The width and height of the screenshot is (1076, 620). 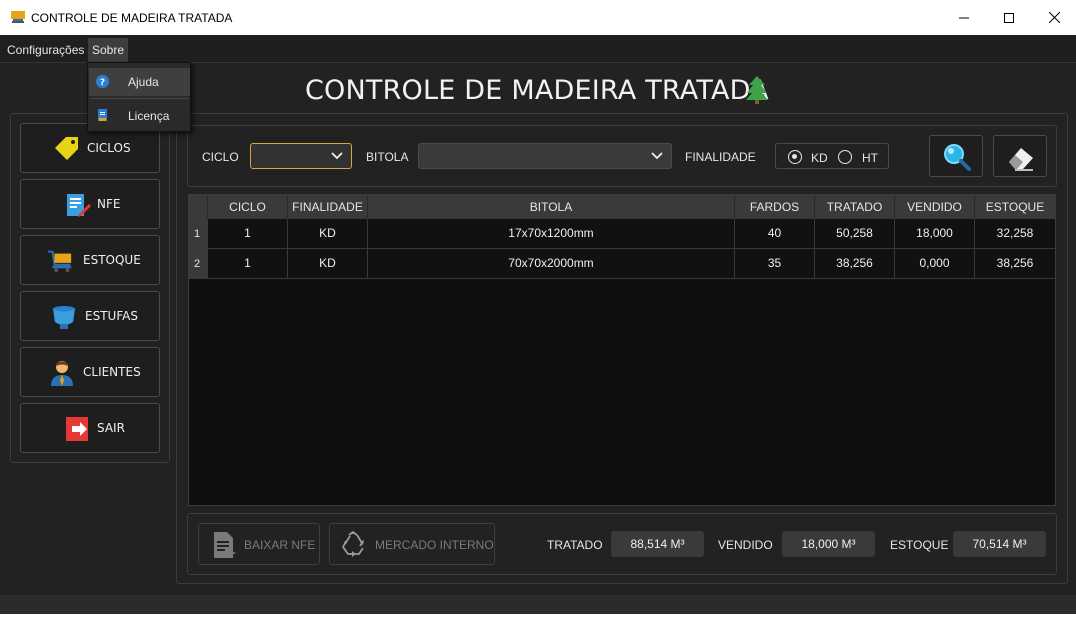 I want to click on sidebar-item-label: CICLOS, so click(x=109, y=148).